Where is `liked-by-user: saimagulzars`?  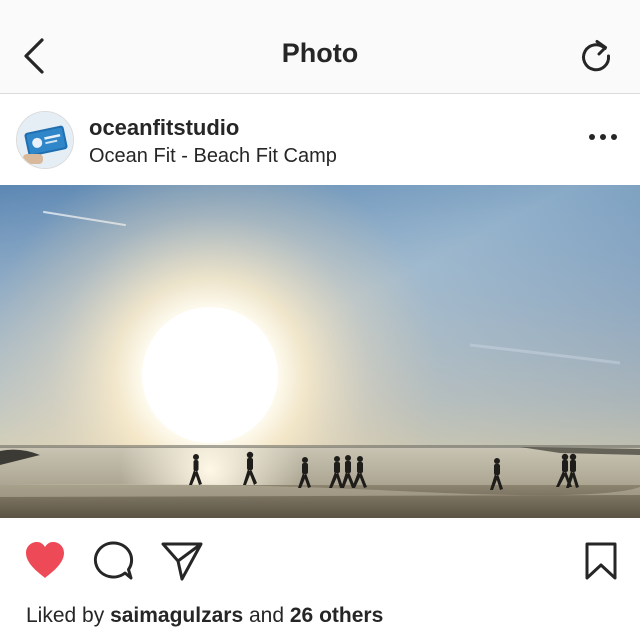 liked-by-user: saimagulzars is located at coordinates (176, 615).